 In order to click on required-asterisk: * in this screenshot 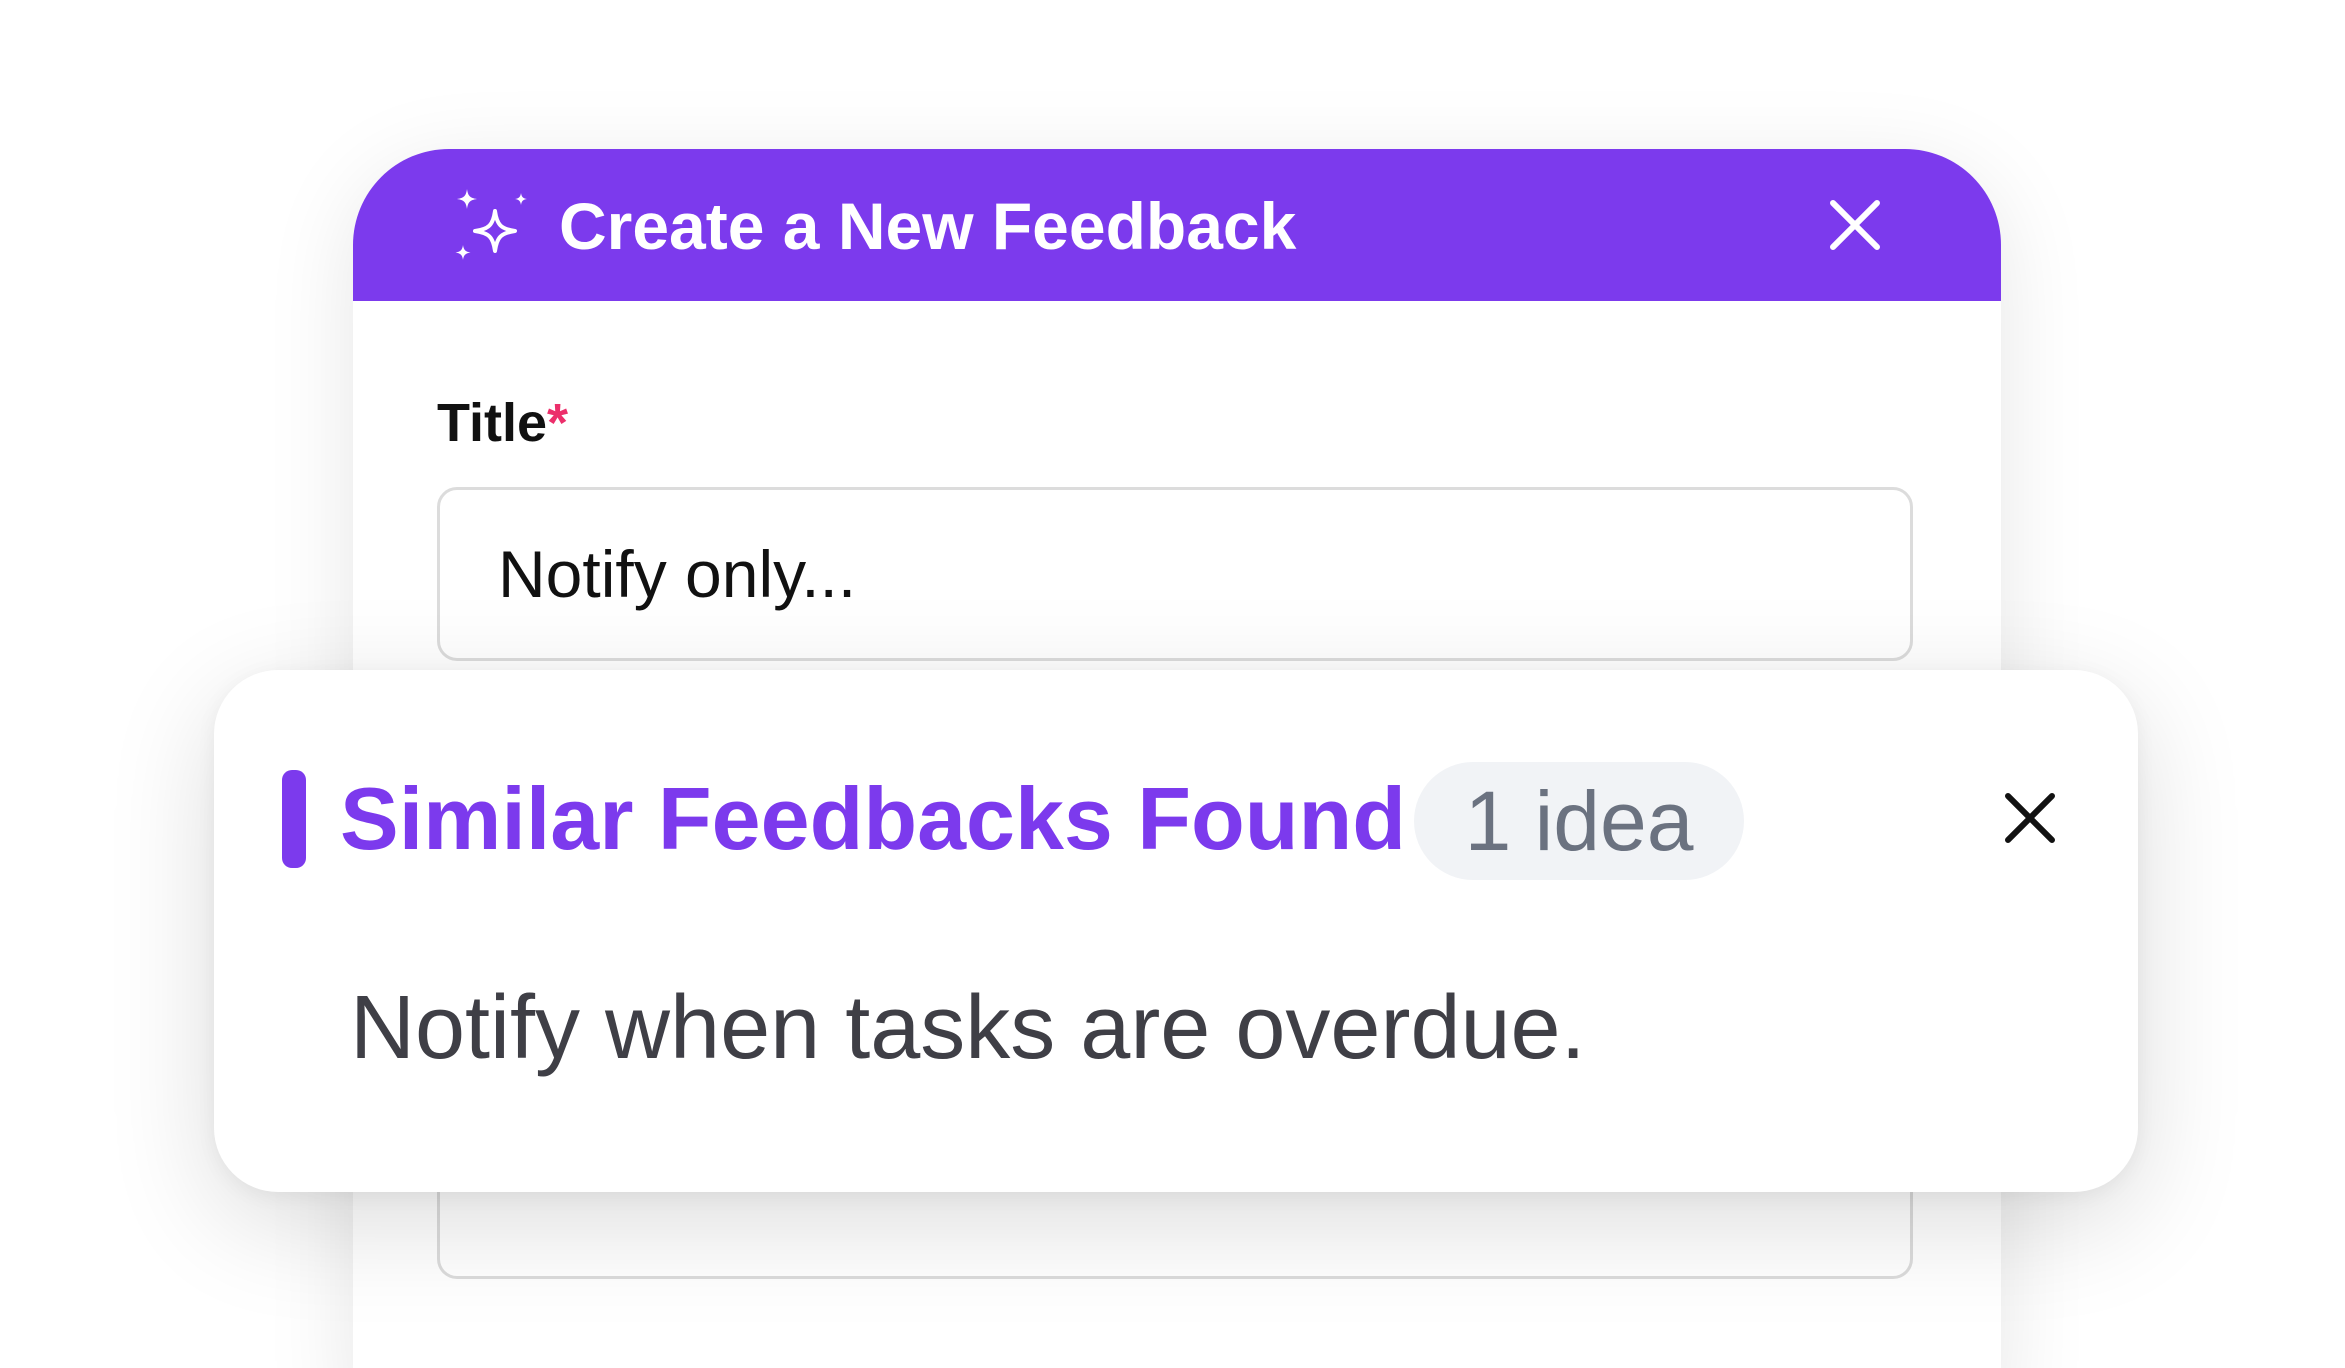, I will do `click(558, 423)`.